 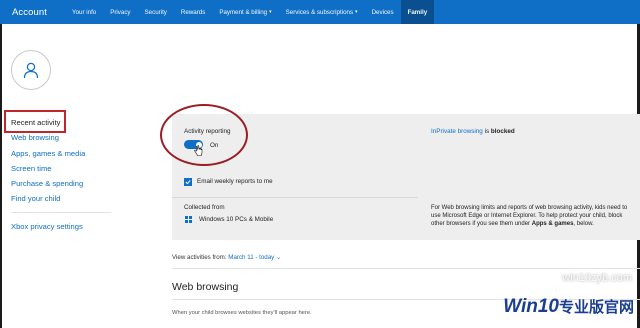 I want to click on tab-payment-billing: Payment & billing ▾, so click(x=245, y=12).